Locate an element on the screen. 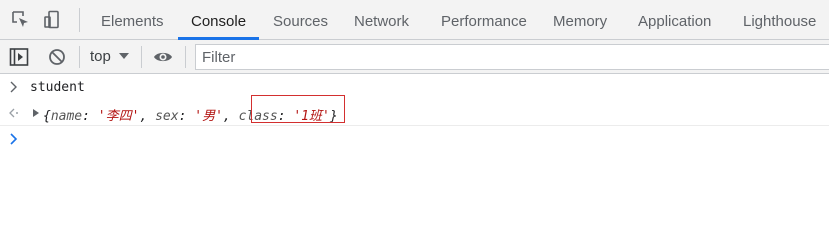  object-key: sex is located at coordinates (167, 116).